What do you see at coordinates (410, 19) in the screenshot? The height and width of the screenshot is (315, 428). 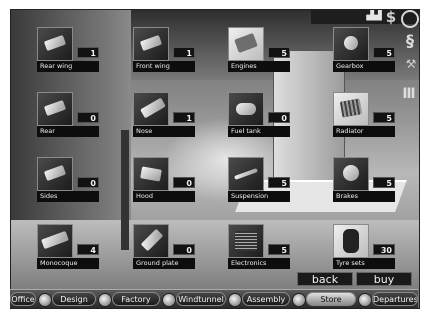 I see `disc-icon` at bounding box center [410, 19].